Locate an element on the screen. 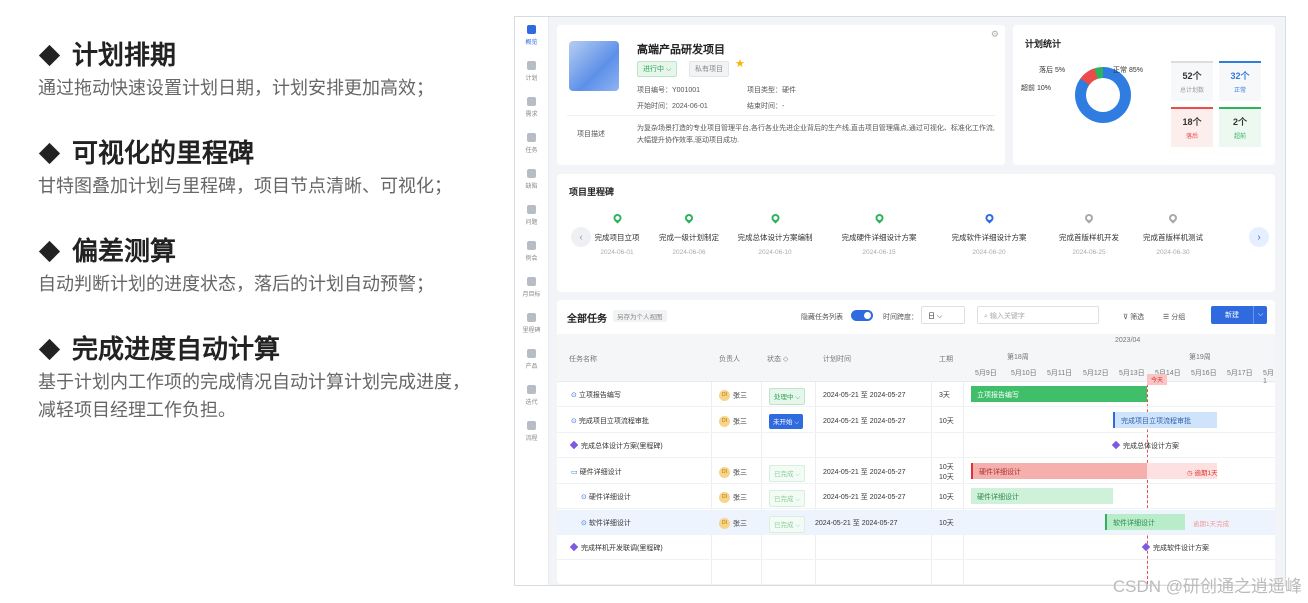 The image size is (1308, 603). duration-cell: 3天 is located at coordinates (944, 395).